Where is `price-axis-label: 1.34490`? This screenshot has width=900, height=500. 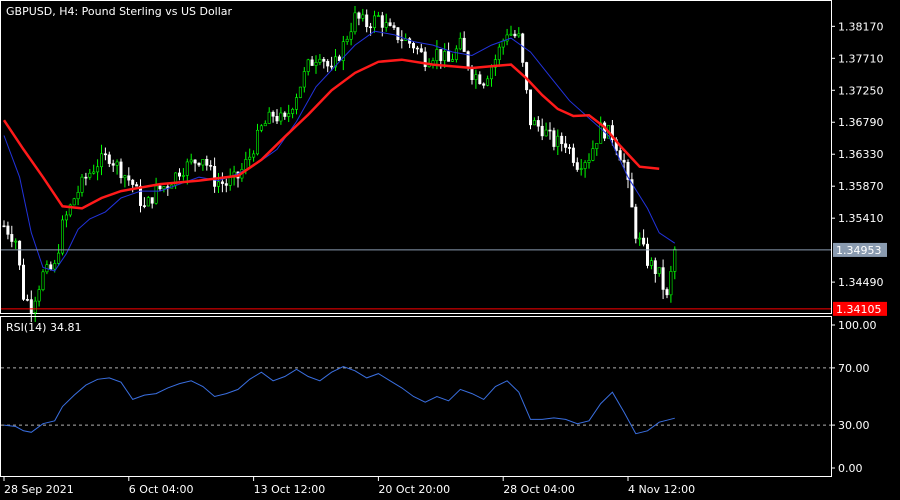
price-axis-label: 1.34490 is located at coordinates (861, 282).